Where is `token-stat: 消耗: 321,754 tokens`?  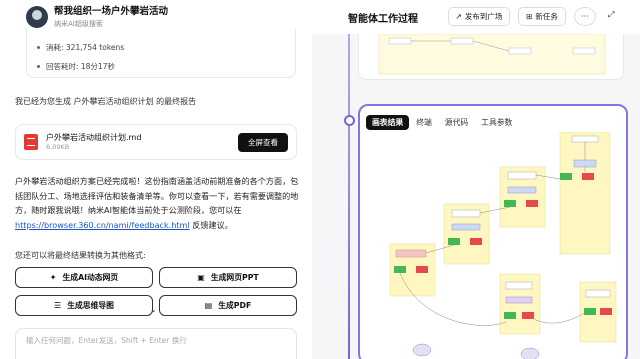
token-stat: 消耗: 321,754 tokens is located at coordinates (161, 47).